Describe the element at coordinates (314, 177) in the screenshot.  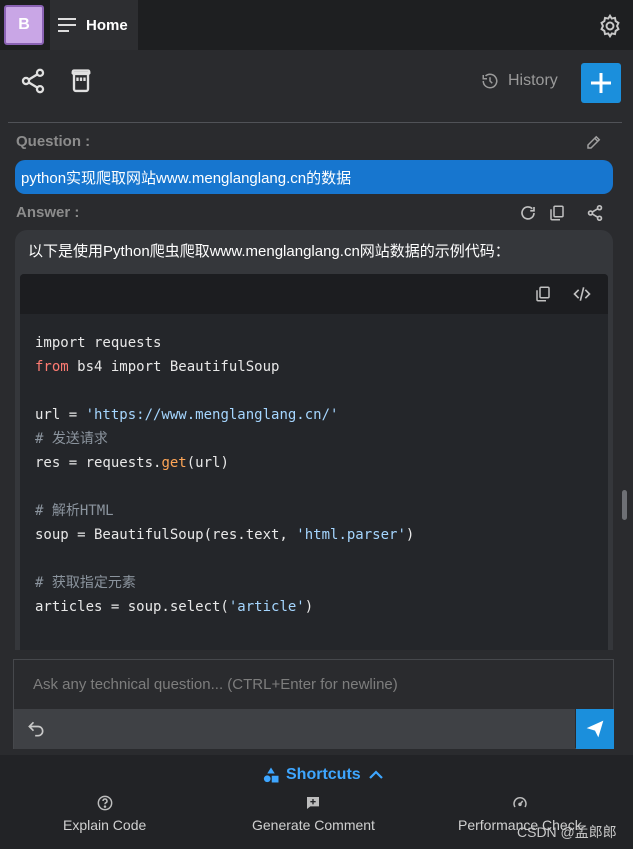
I see `question-text: python实现爬取网站www.menglanglang.cn的数据` at that location.